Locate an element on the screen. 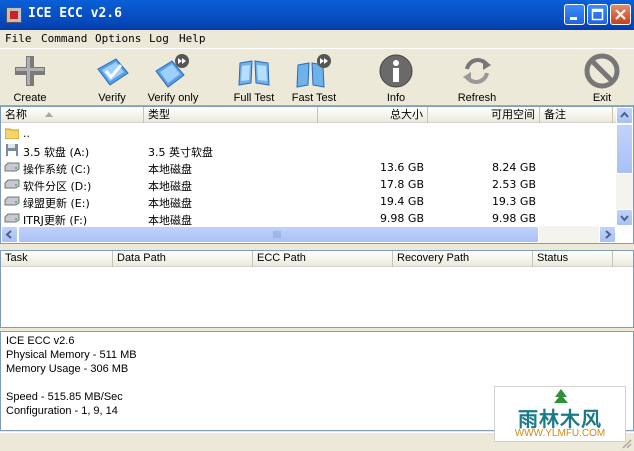  chevron-down-icon is located at coordinates (624, 218).